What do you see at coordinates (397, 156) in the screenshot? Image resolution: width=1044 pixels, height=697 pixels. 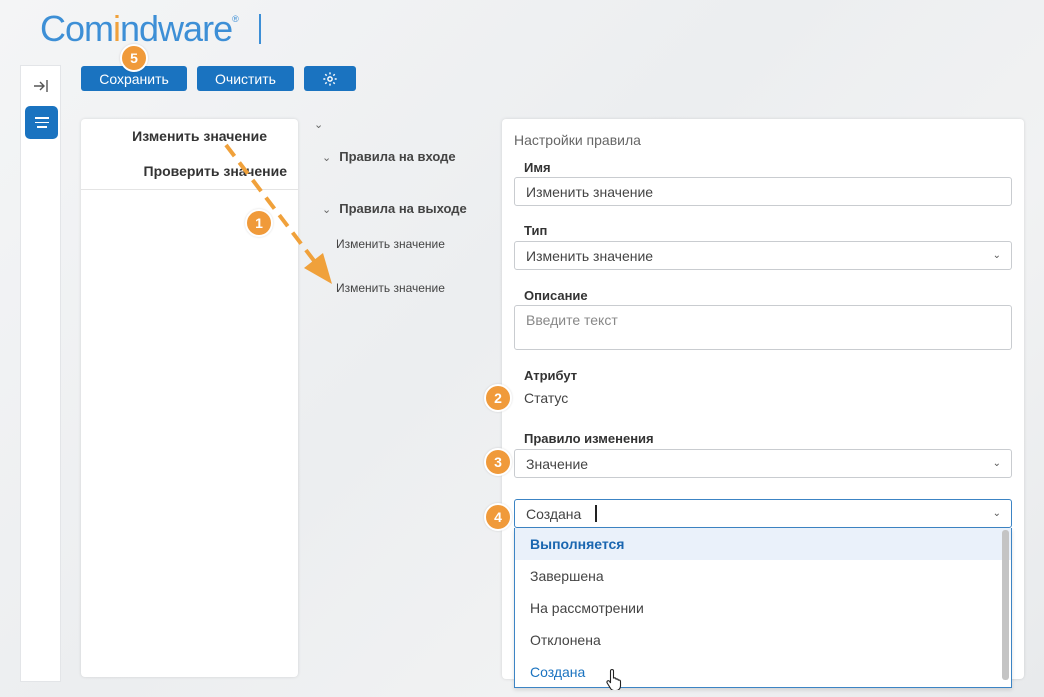 I see `tree-group-label: Правила на входе` at bounding box center [397, 156].